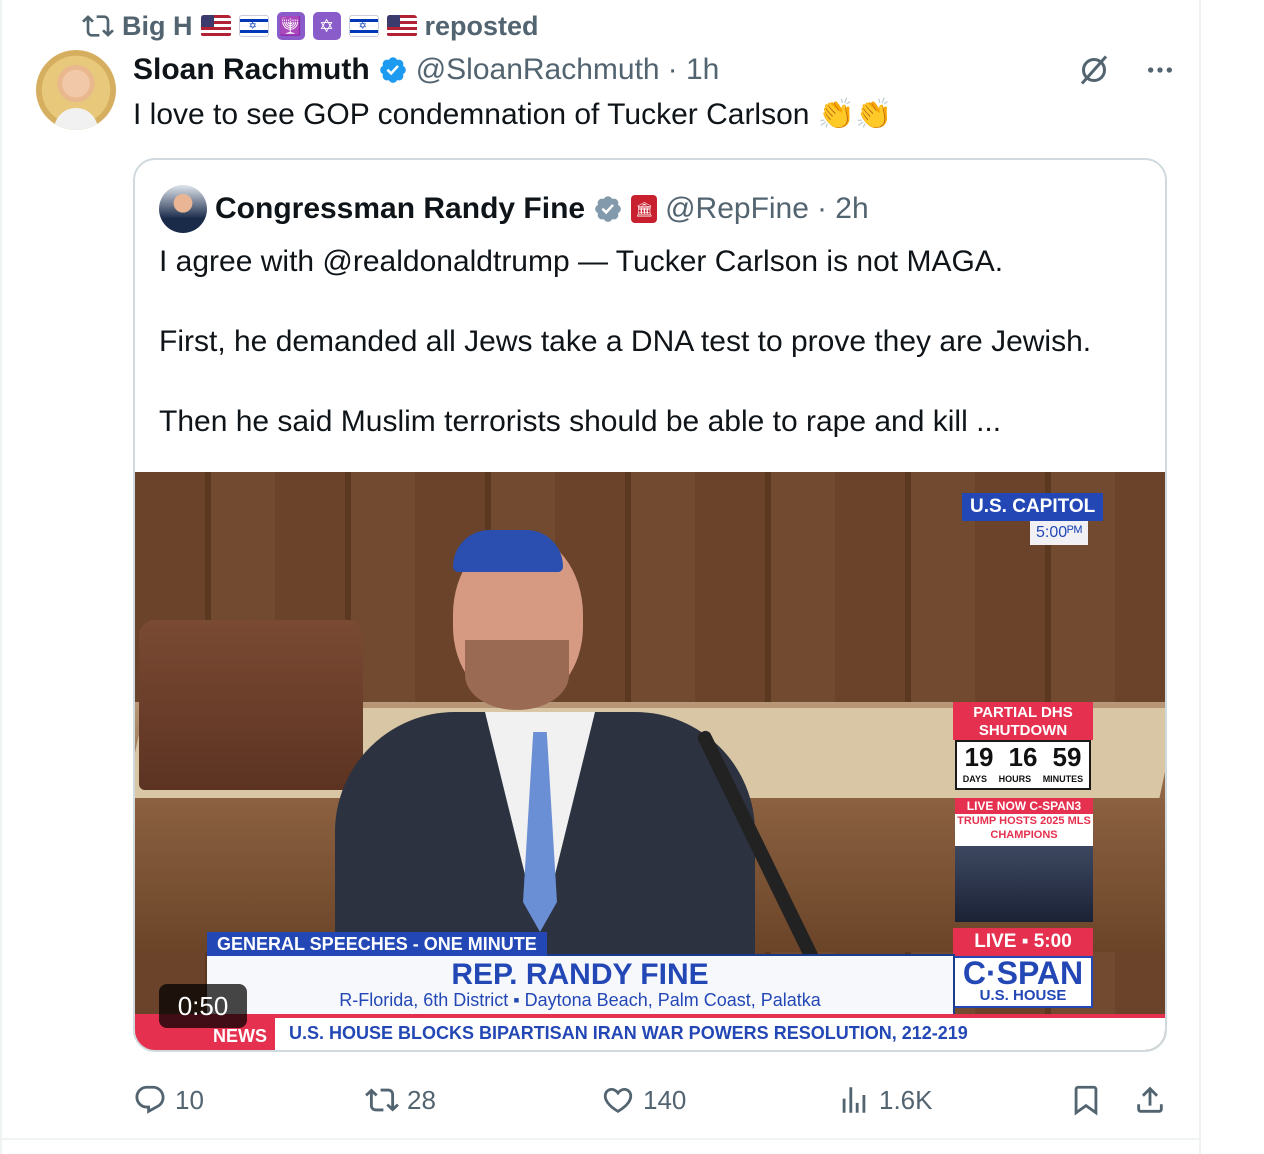  What do you see at coordinates (400, 209) in the screenshot?
I see `quoted-display-name: Congressman Randy Fine` at bounding box center [400, 209].